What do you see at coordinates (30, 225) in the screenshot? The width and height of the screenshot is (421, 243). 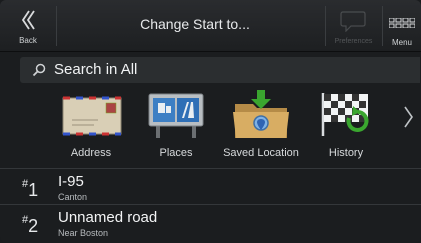 I see `result-index: #2` at bounding box center [30, 225].